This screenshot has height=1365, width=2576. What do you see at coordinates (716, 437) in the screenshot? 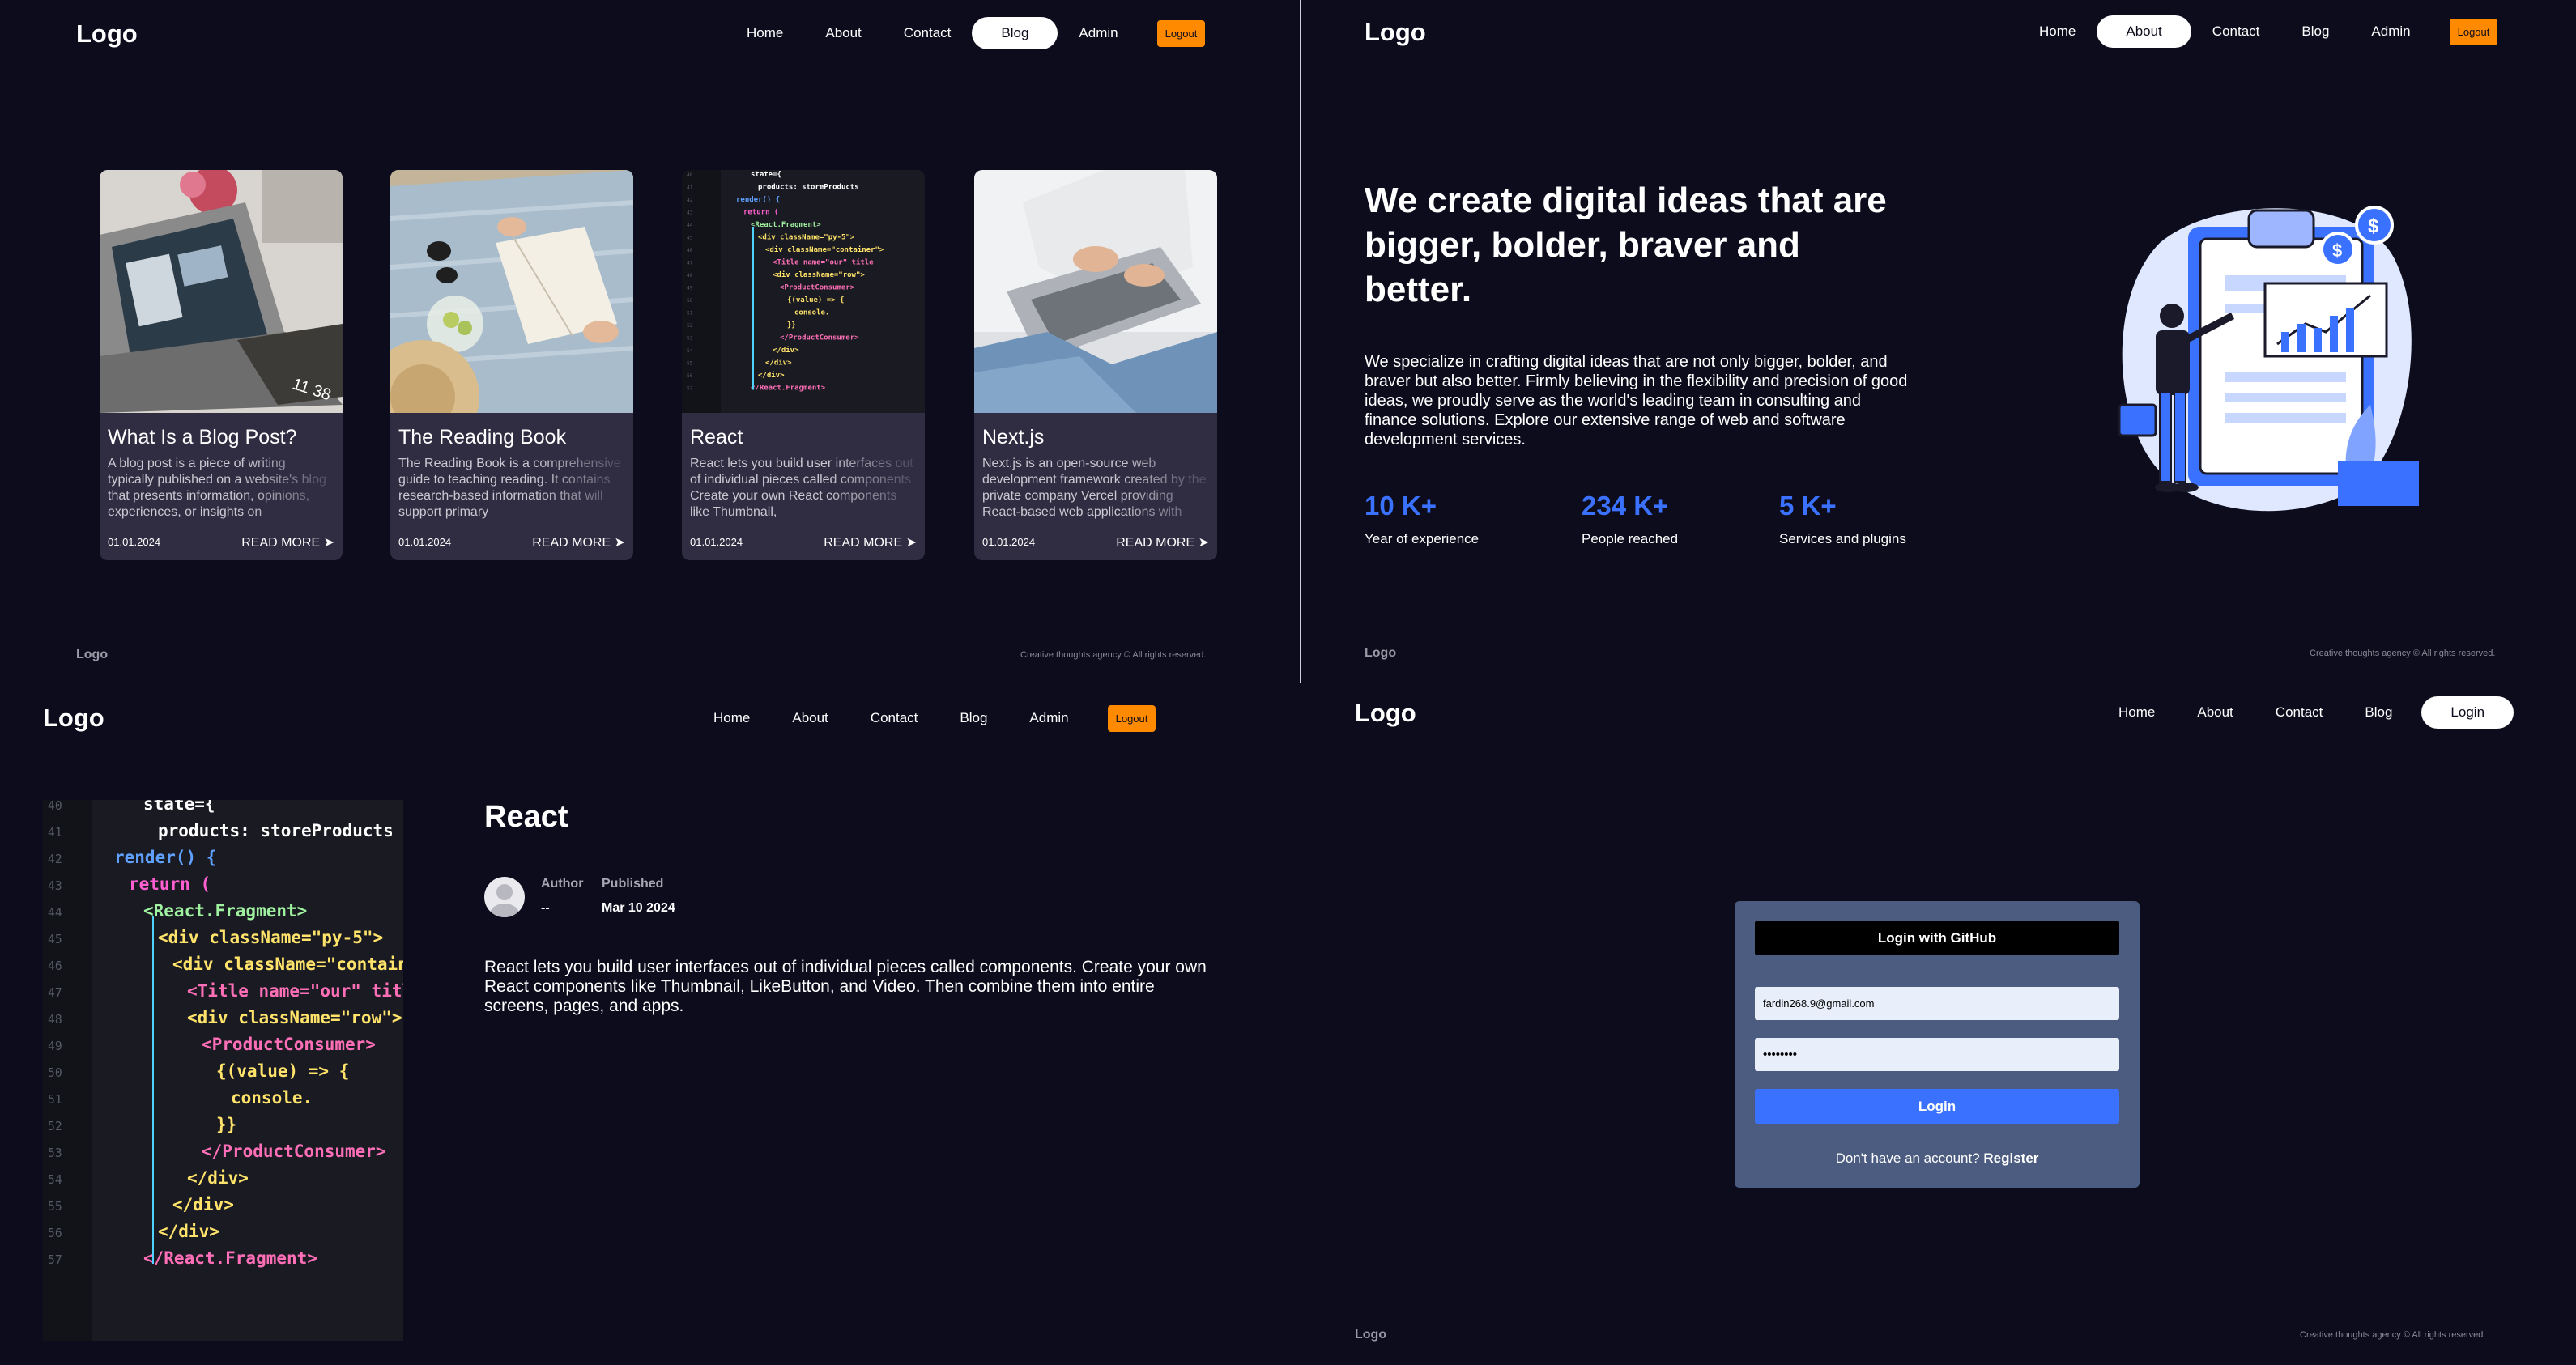
I see `card-title: React` at bounding box center [716, 437].